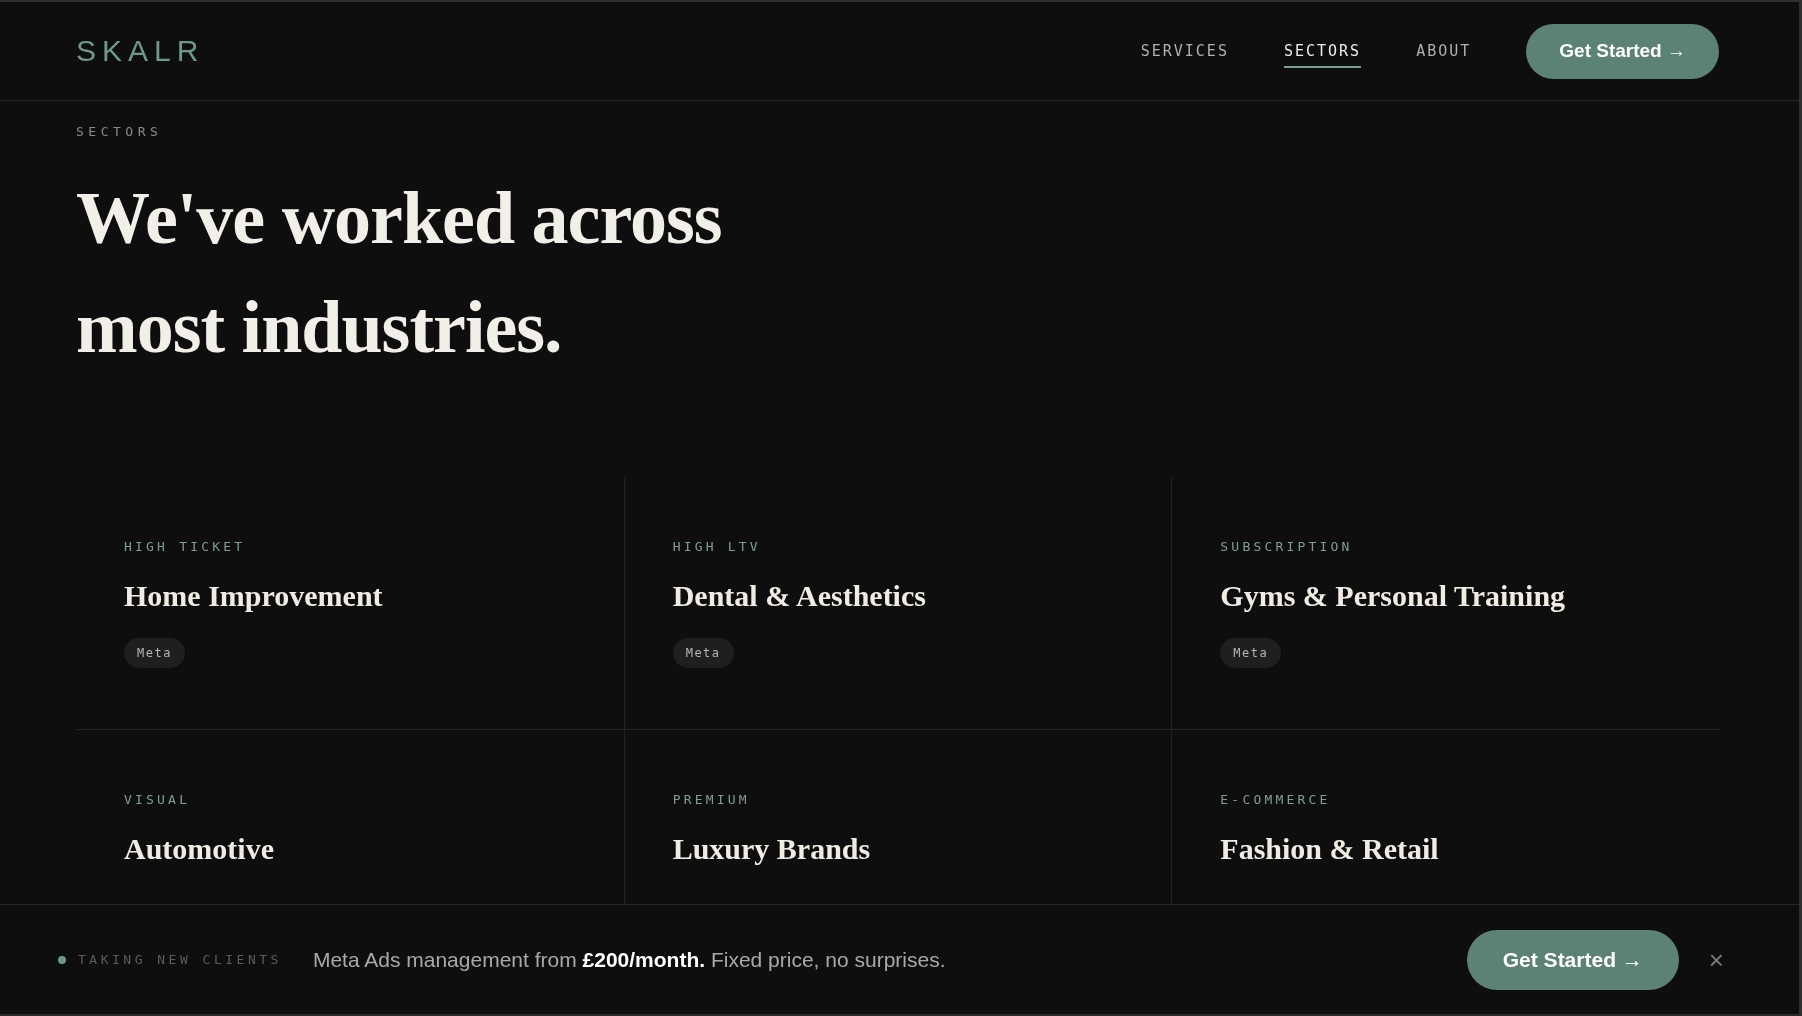  I want to click on headline: We've worked across most industries., so click(399, 273).